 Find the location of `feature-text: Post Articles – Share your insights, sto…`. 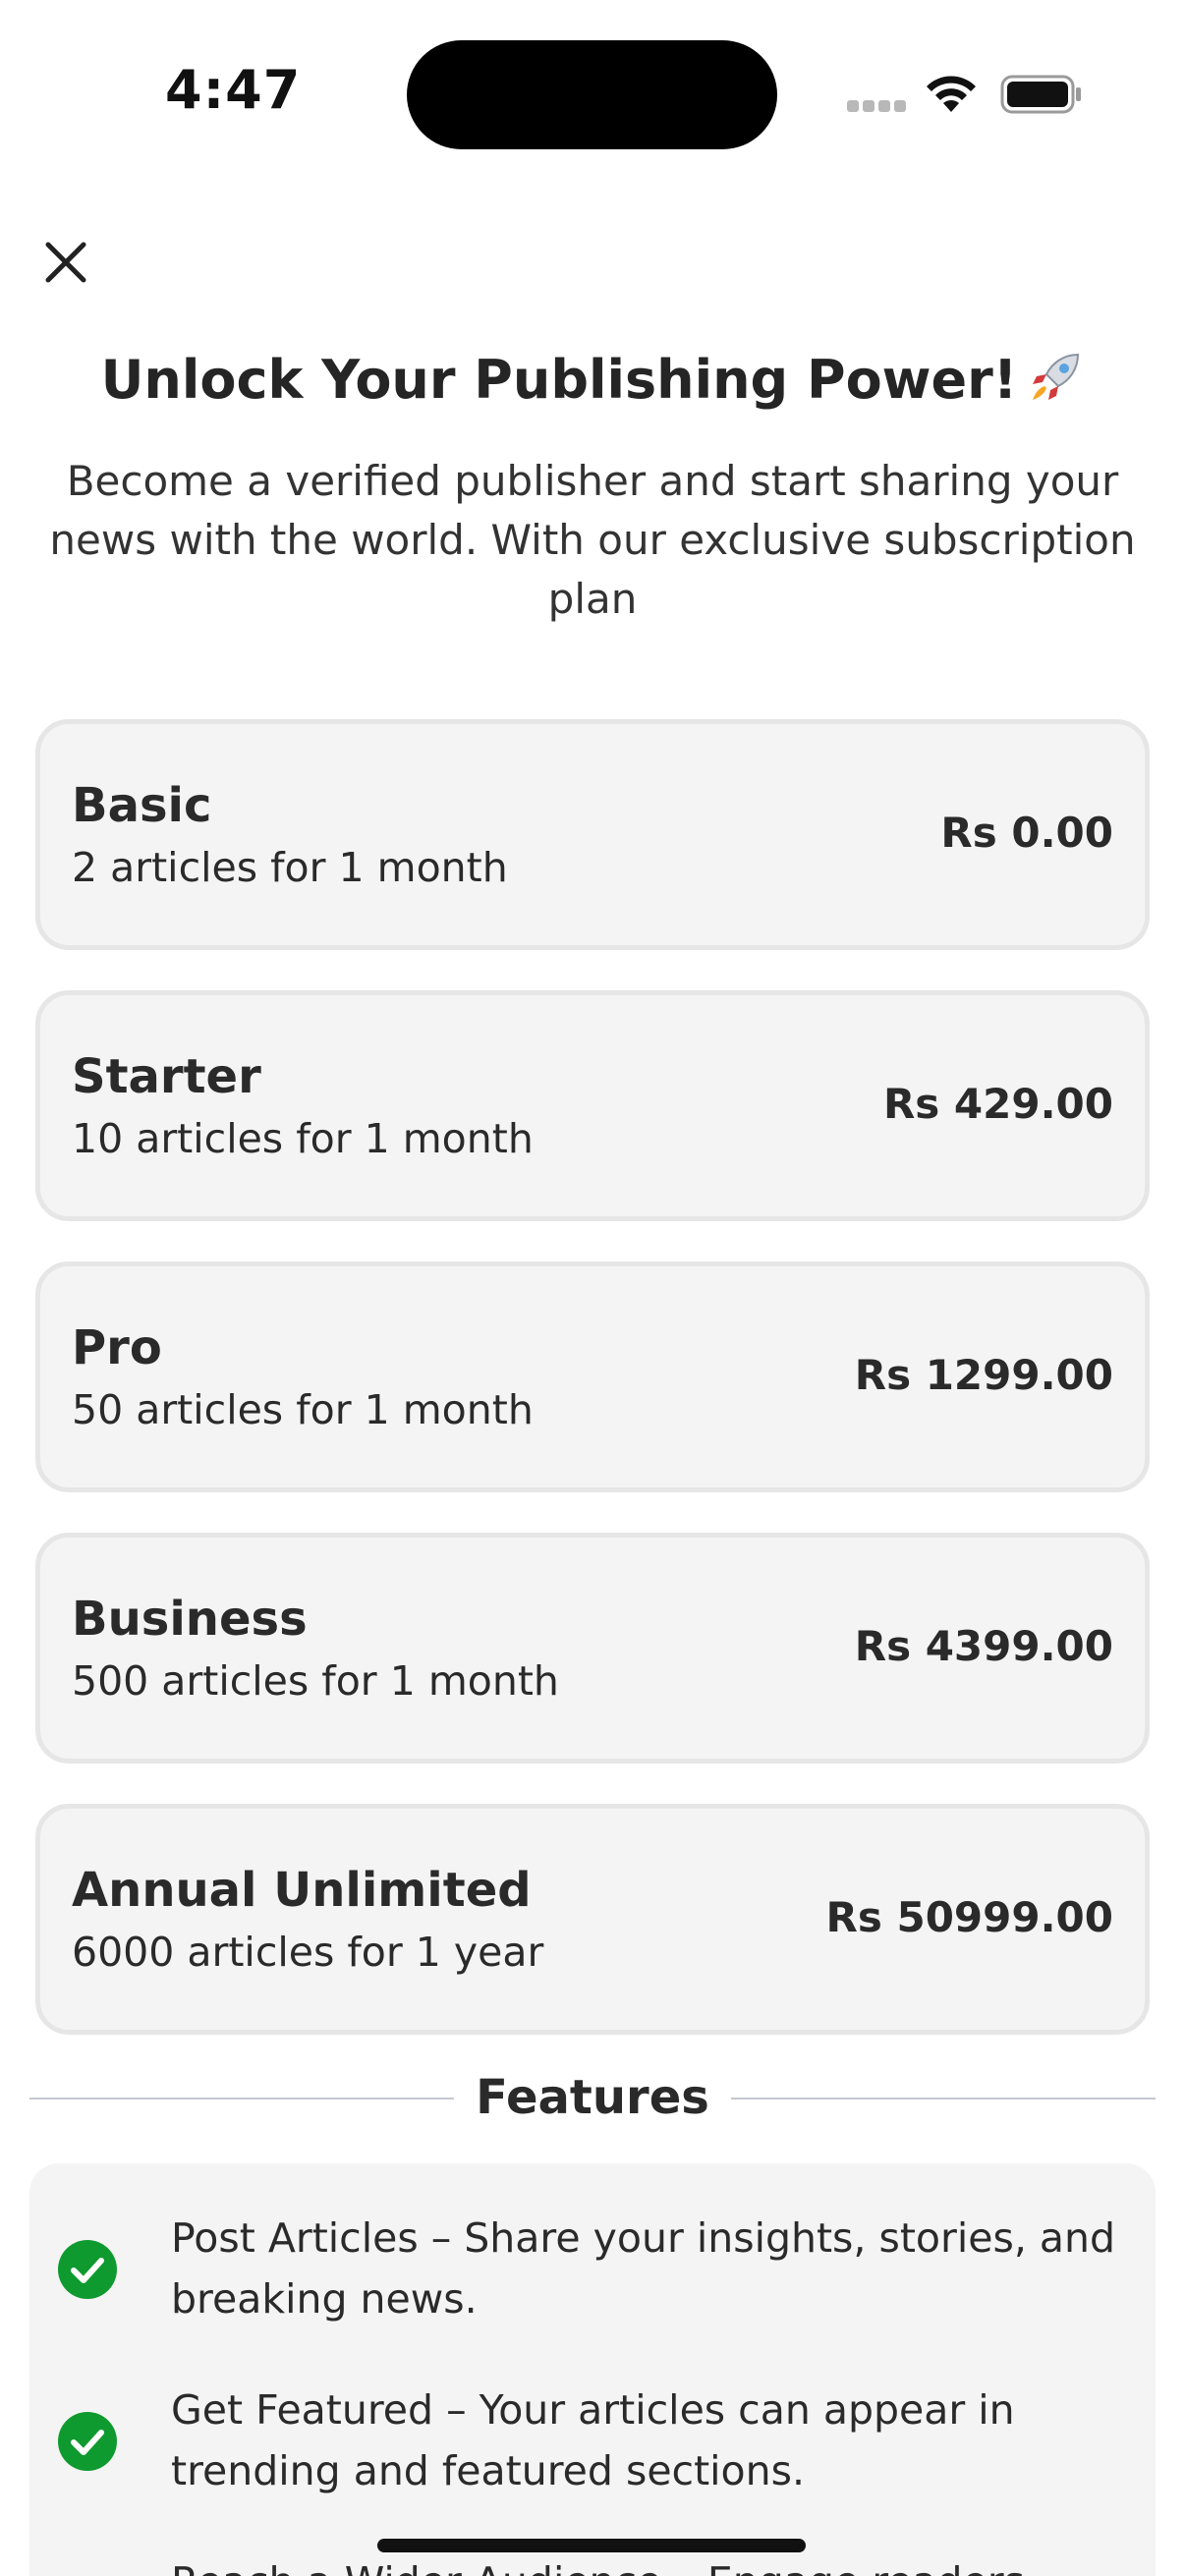

feature-text: Post Articles – Share your insights, sto… is located at coordinates (643, 2268).